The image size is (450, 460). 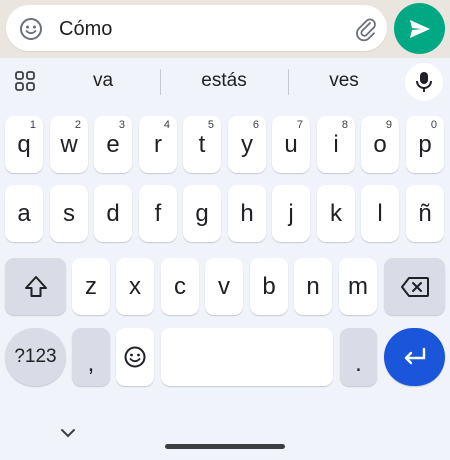 I want to click on key-b: b, so click(x=269, y=286).